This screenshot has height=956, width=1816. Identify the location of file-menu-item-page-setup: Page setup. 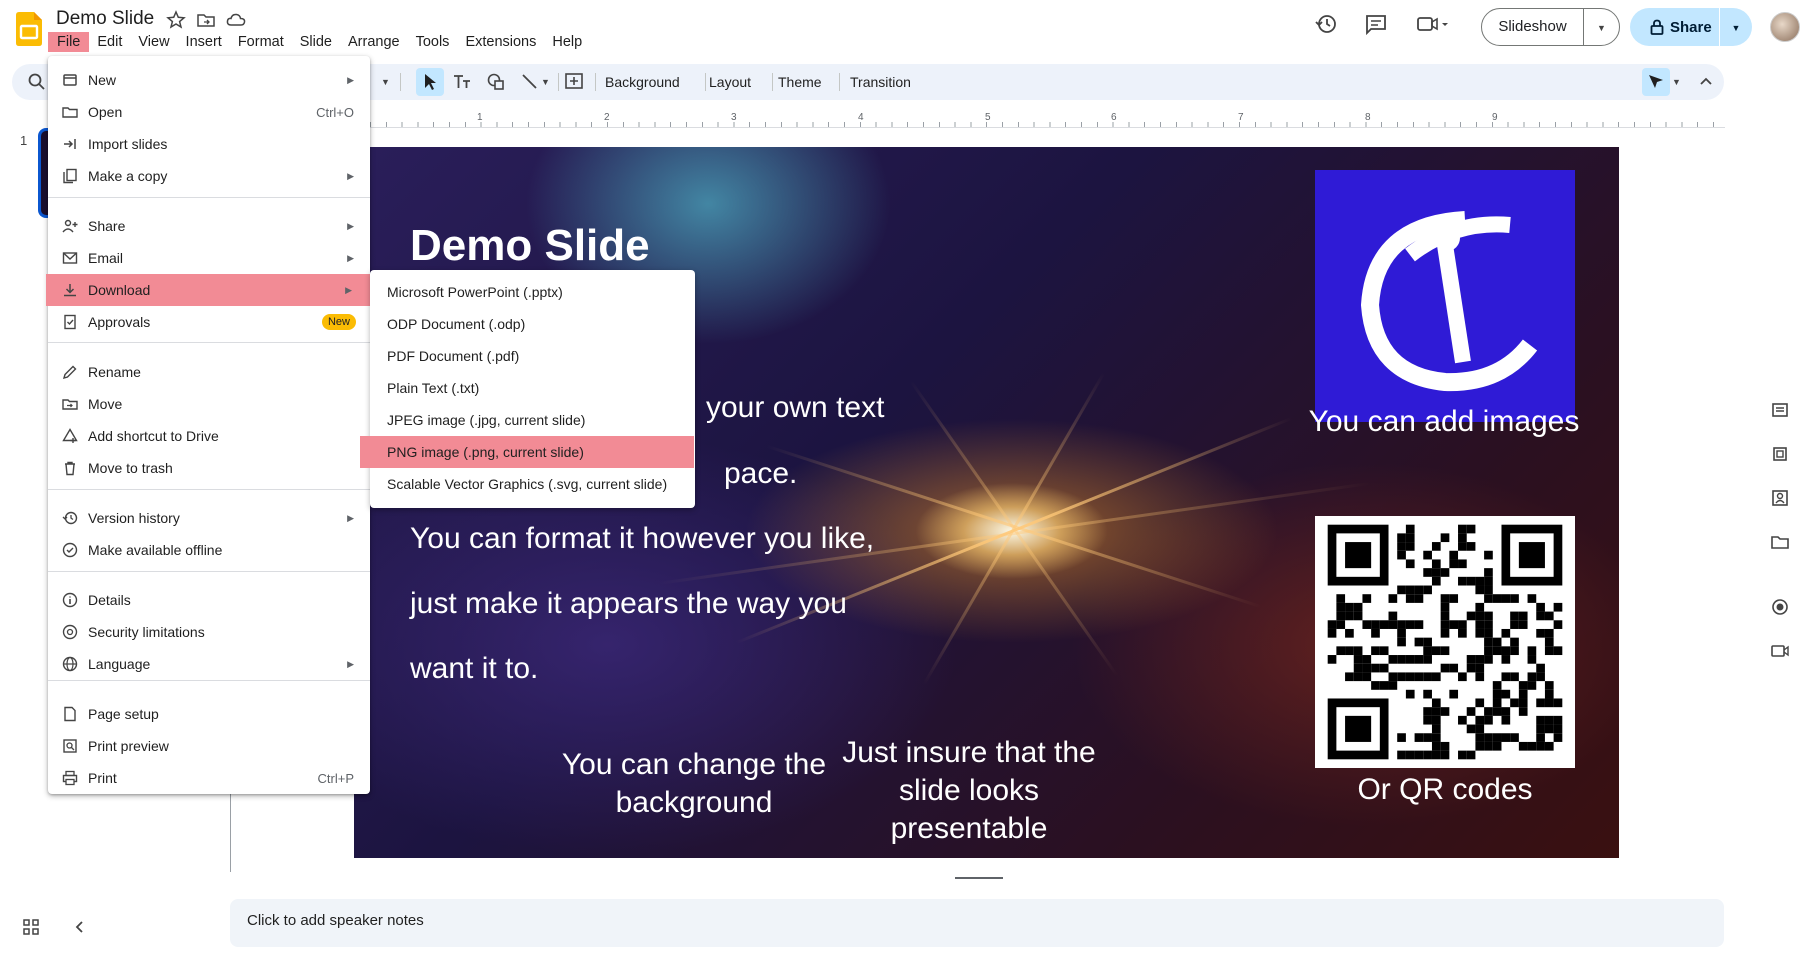
(209, 714).